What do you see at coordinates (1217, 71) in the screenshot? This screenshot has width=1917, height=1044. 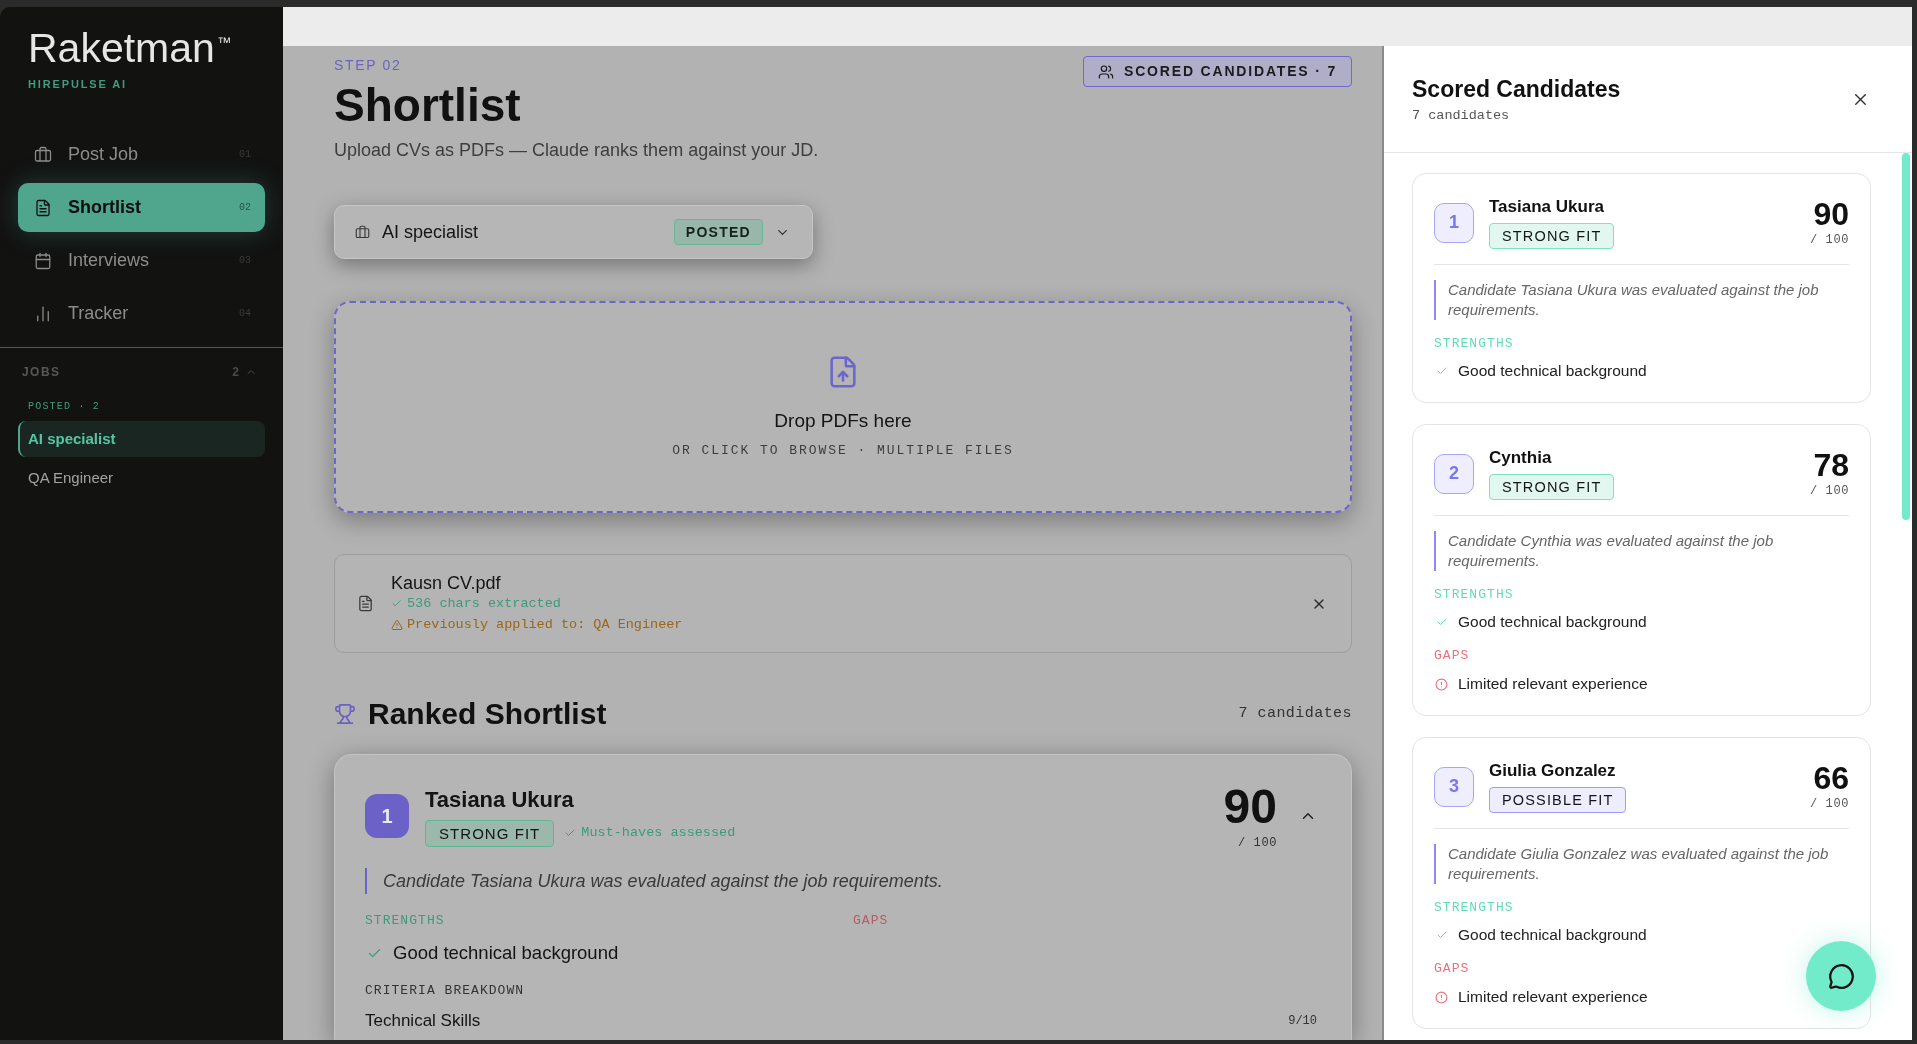 I see `scored-candidates-button: SCORED CANDIDATES · 7` at bounding box center [1217, 71].